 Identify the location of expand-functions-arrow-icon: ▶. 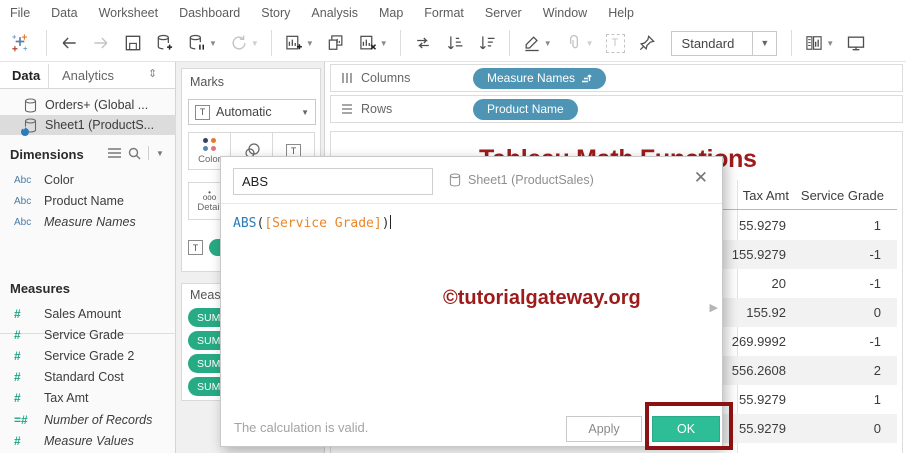
(714, 307).